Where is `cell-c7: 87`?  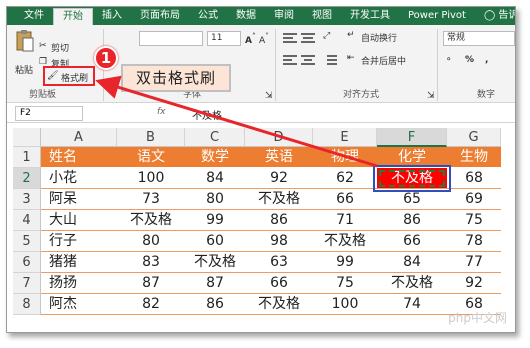 cell-c7: 87 is located at coordinates (215, 283).